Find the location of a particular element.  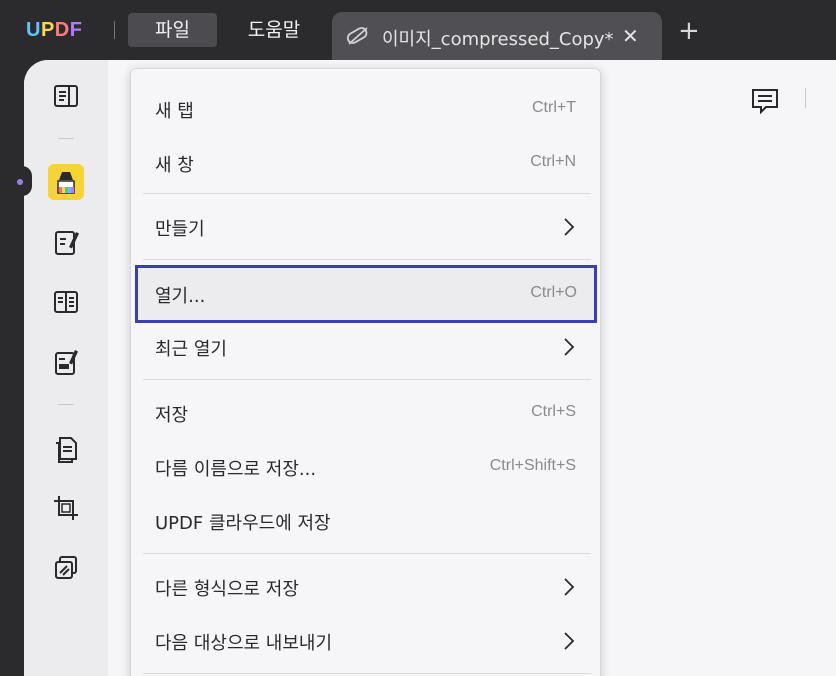

right-toolbar-separator is located at coordinates (805, 98).